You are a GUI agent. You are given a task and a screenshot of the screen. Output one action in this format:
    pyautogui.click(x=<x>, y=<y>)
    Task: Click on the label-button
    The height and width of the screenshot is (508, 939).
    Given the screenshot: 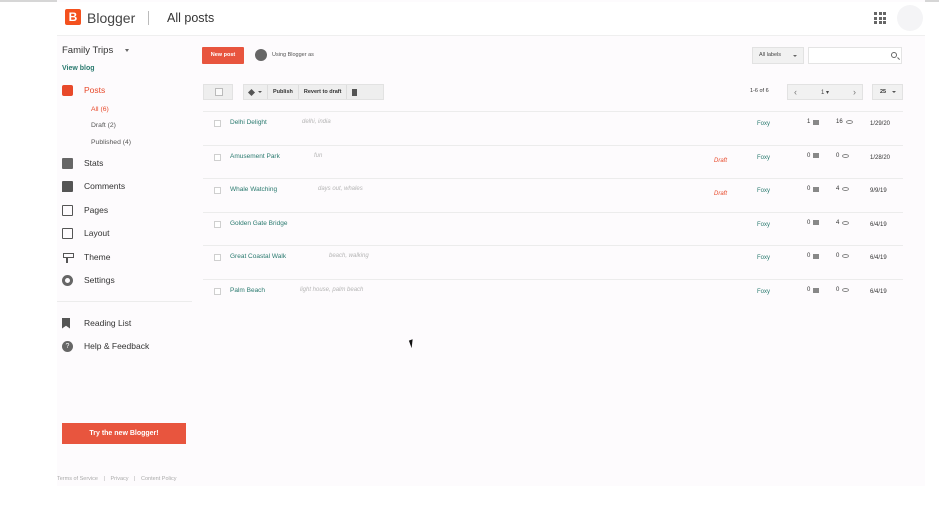 What is the action you would take?
    pyautogui.click(x=256, y=92)
    